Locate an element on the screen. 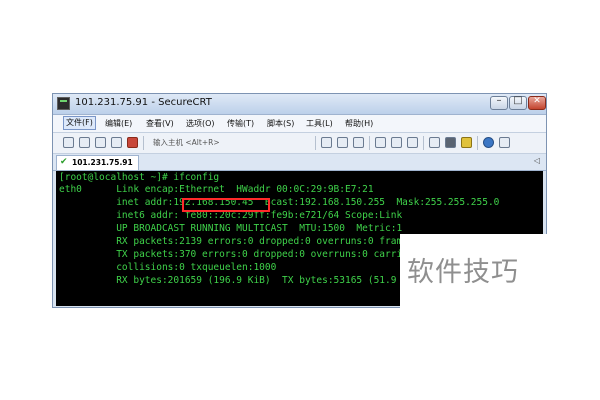 The width and height of the screenshot is (600, 400). menu-file: 文件(F) is located at coordinates (79, 123).